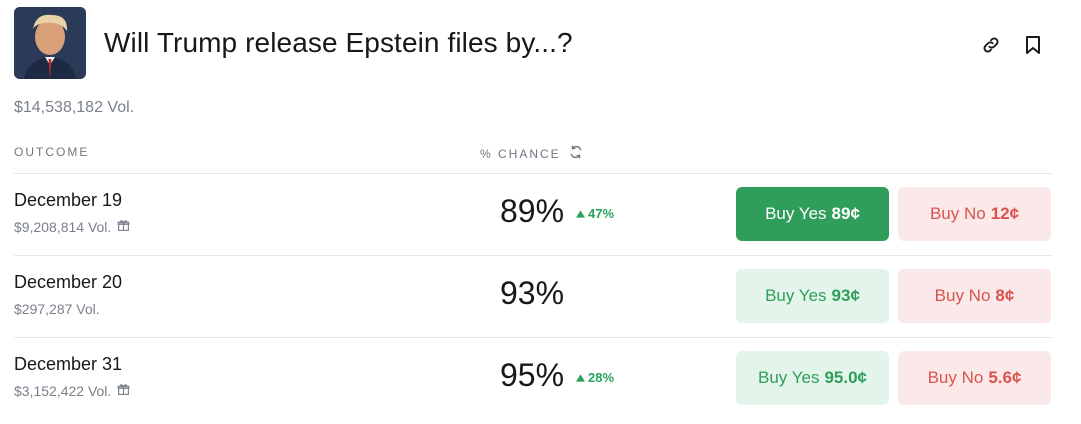 Image resolution: width=1081 pixels, height=424 pixels. I want to click on buy-yes-button: Buy Yes 95.0¢, so click(812, 378).